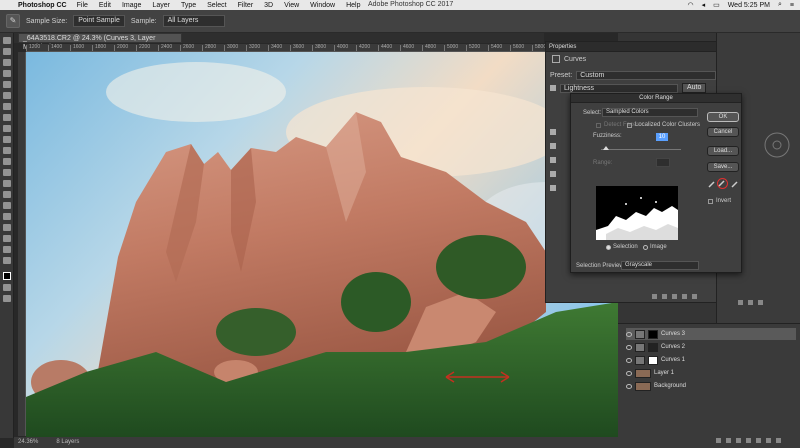 The height and width of the screenshot is (448, 800). I want to click on clone-stamp-icon, so click(6, 128).